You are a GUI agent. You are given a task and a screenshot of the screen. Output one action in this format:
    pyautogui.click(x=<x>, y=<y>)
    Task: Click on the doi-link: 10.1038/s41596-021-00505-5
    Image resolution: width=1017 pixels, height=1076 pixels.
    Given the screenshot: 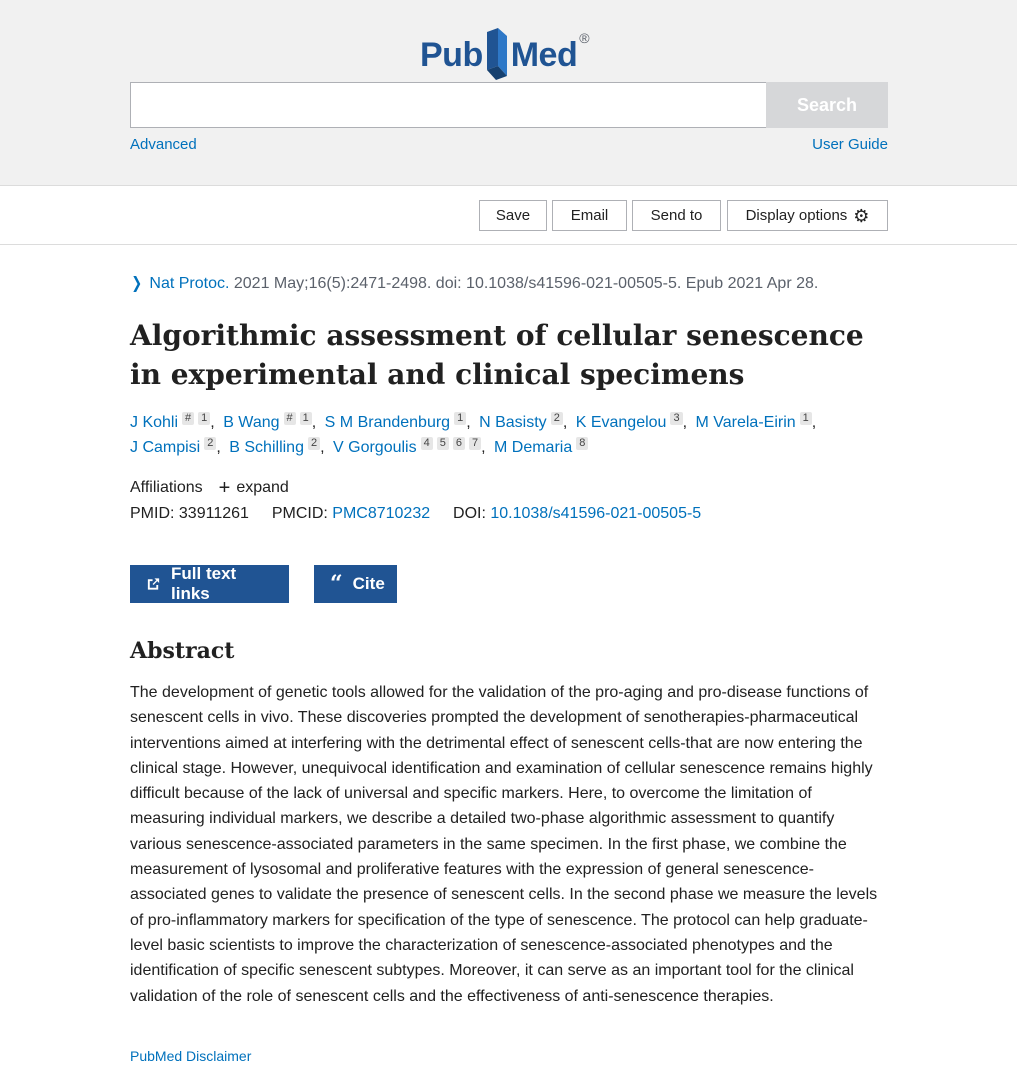 What is the action you would take?
    pyautogui.click(x=595, y=513)
    